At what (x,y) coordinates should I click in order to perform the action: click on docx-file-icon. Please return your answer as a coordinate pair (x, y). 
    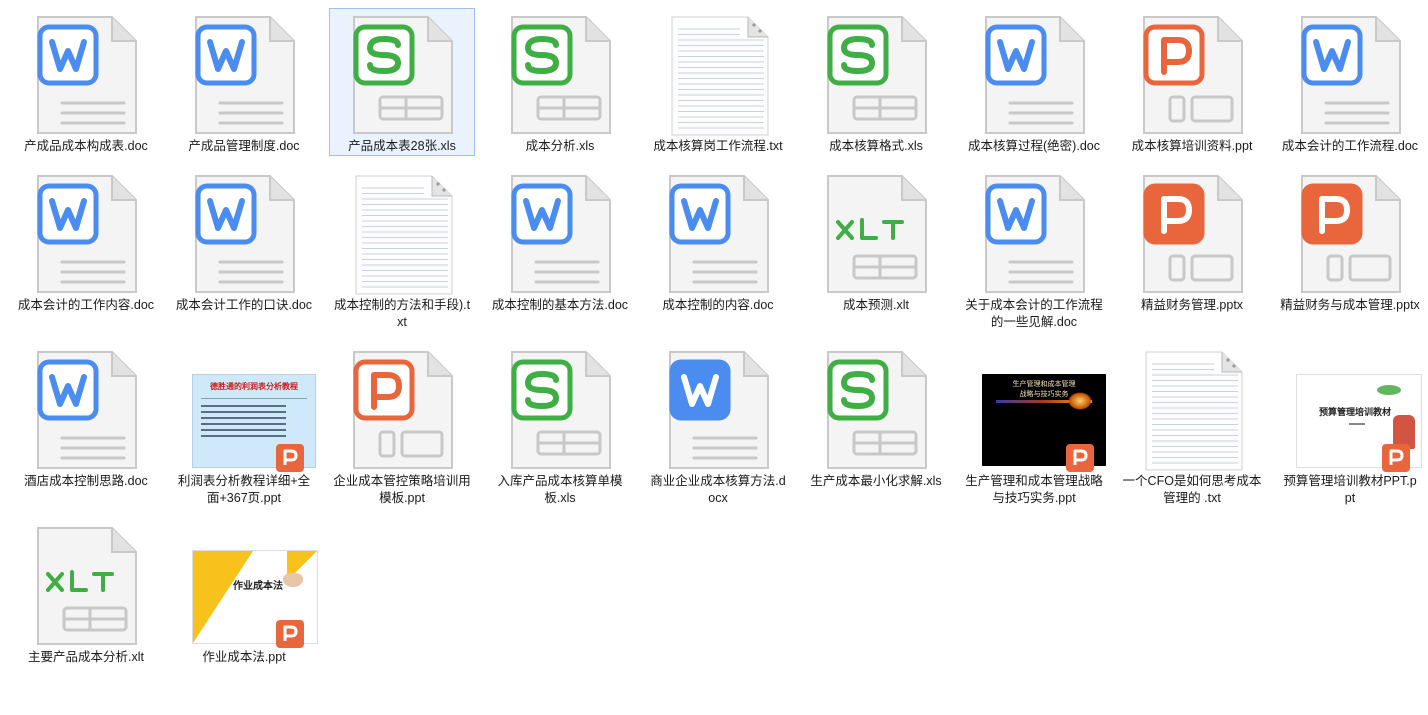
    Looking at the image, I should click on (719, 409).